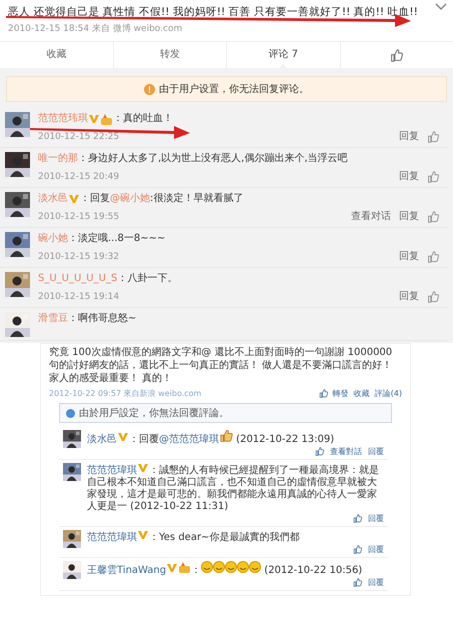 The height and width of the screenshot is (623, 453). Describe the element at coordinates (79, 177) in the screenshot. I see `comment-time: 2010-12-15 20:49` at that location.